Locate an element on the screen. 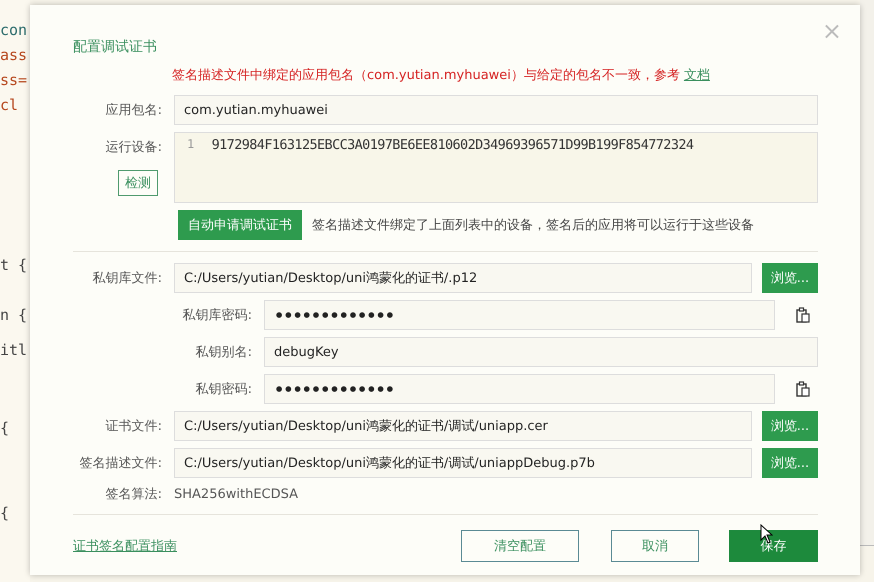  field-label: 签名描述文件: is located at coordinates (120, 463).